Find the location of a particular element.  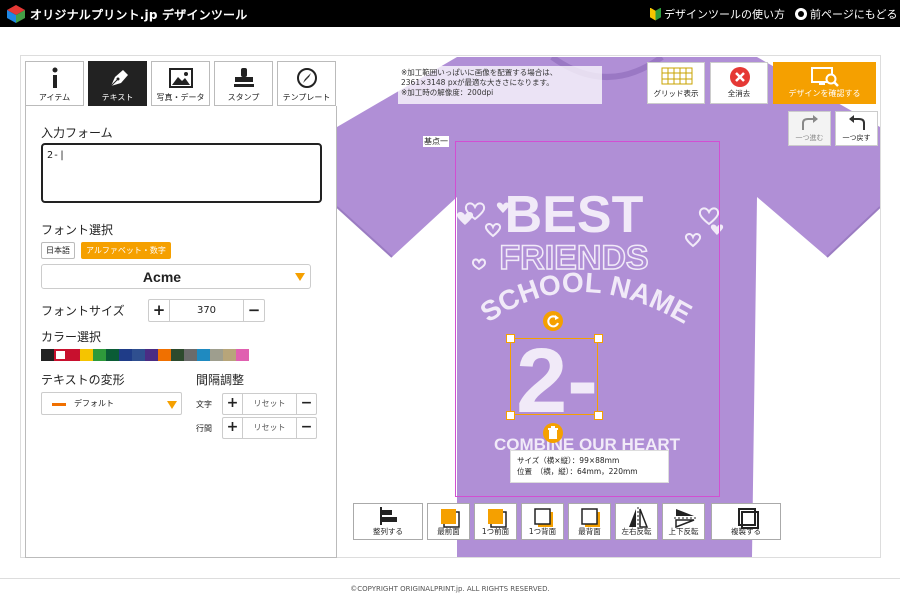

font-select-label: フォント選択 is located at coordinates (77, 230).